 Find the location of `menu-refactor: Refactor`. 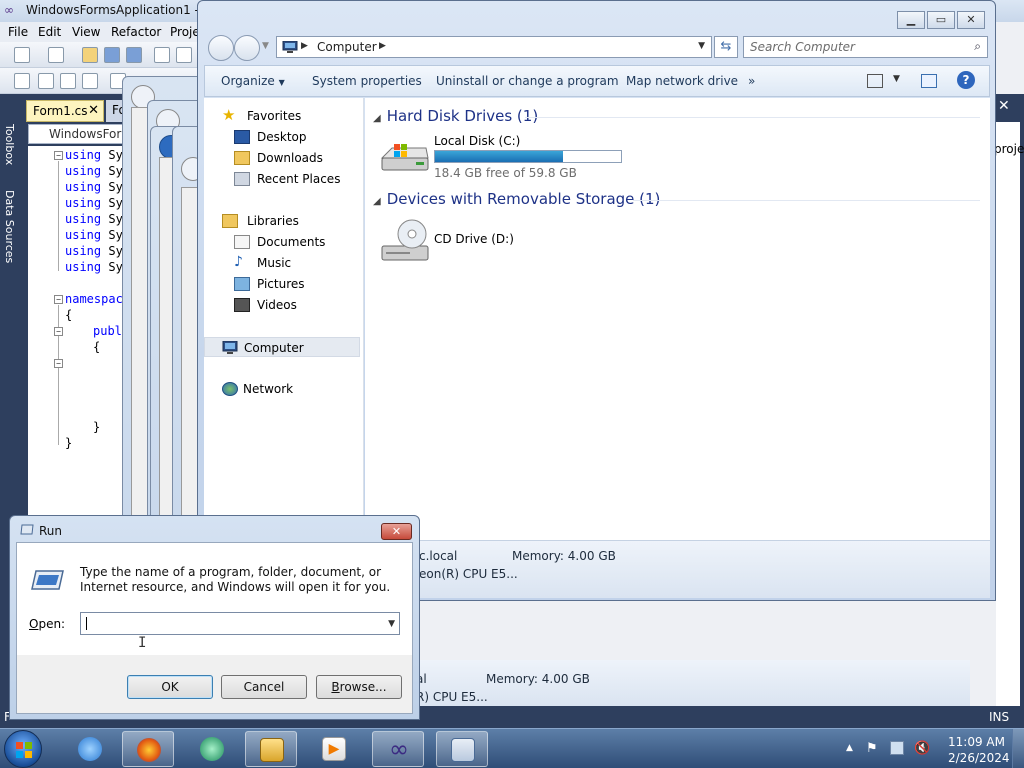

menu-refactor: Refactor is located at coordinates (136, 32).